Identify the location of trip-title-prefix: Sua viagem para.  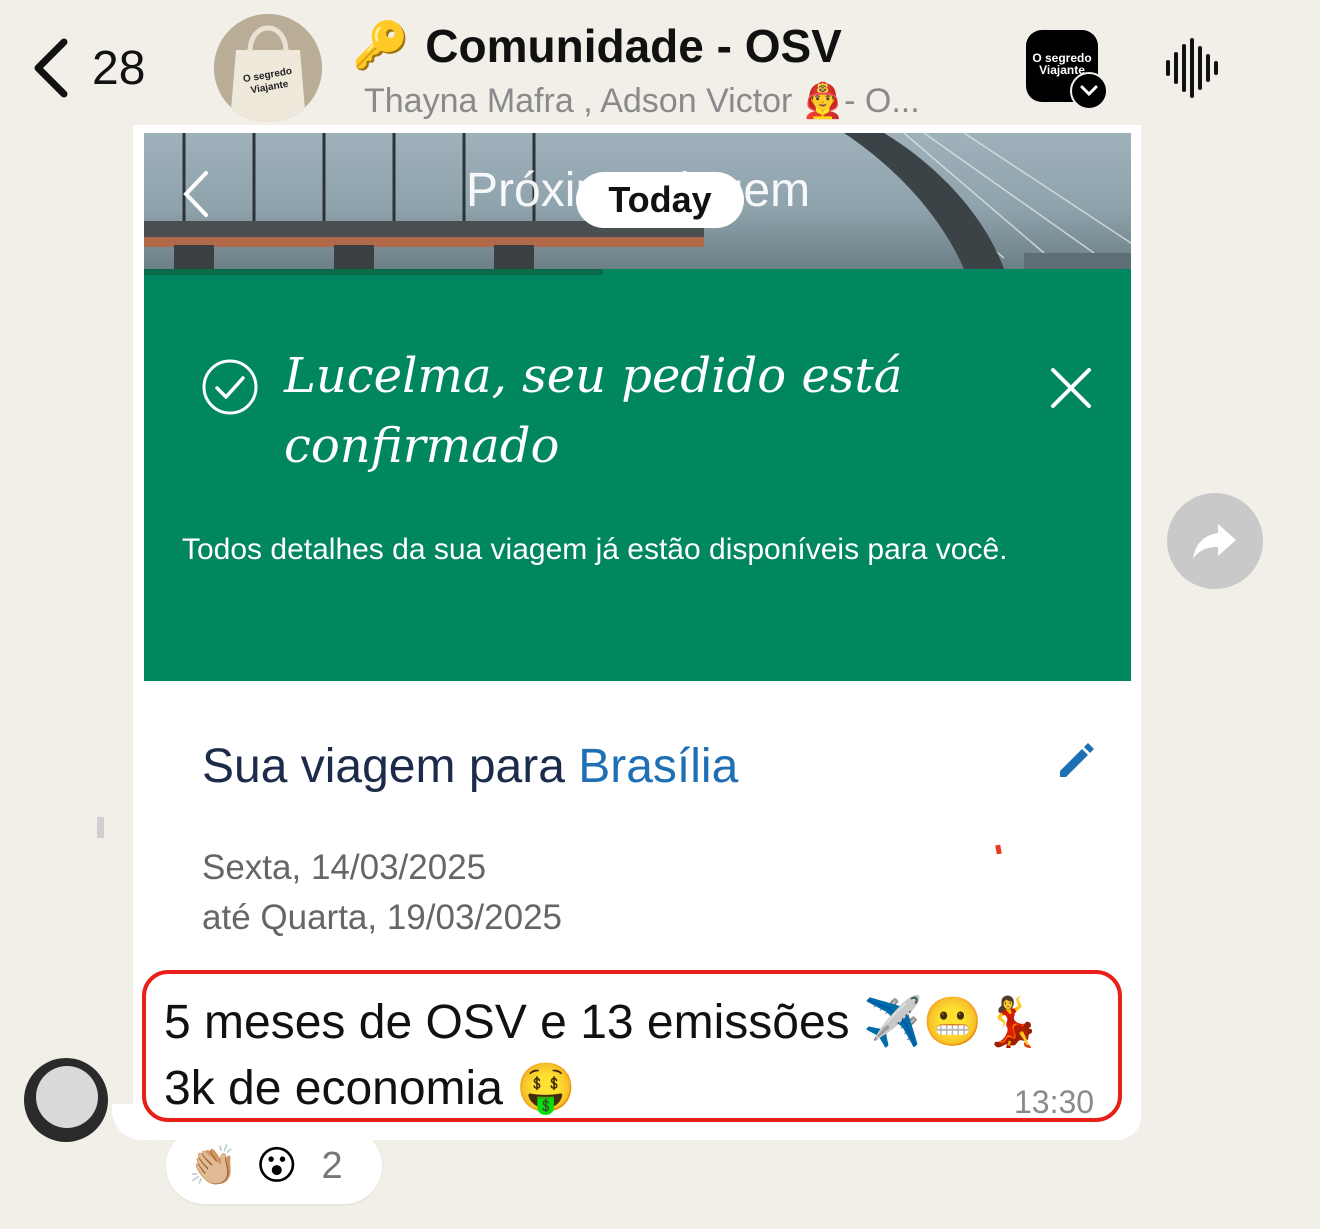
(390, 766).